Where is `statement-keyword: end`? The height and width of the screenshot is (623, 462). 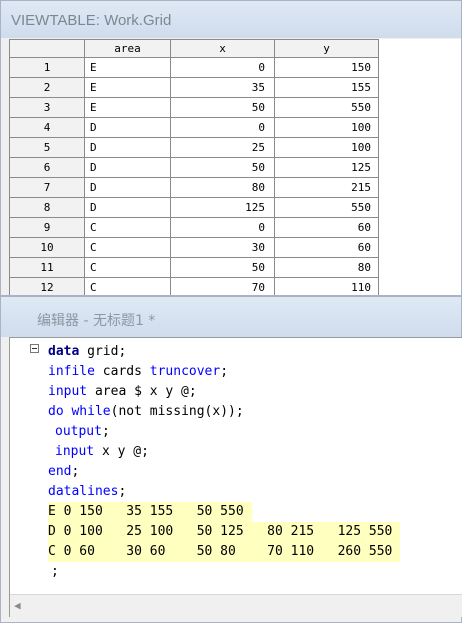
statement-keyword: end is located at coordinates (60, 471).